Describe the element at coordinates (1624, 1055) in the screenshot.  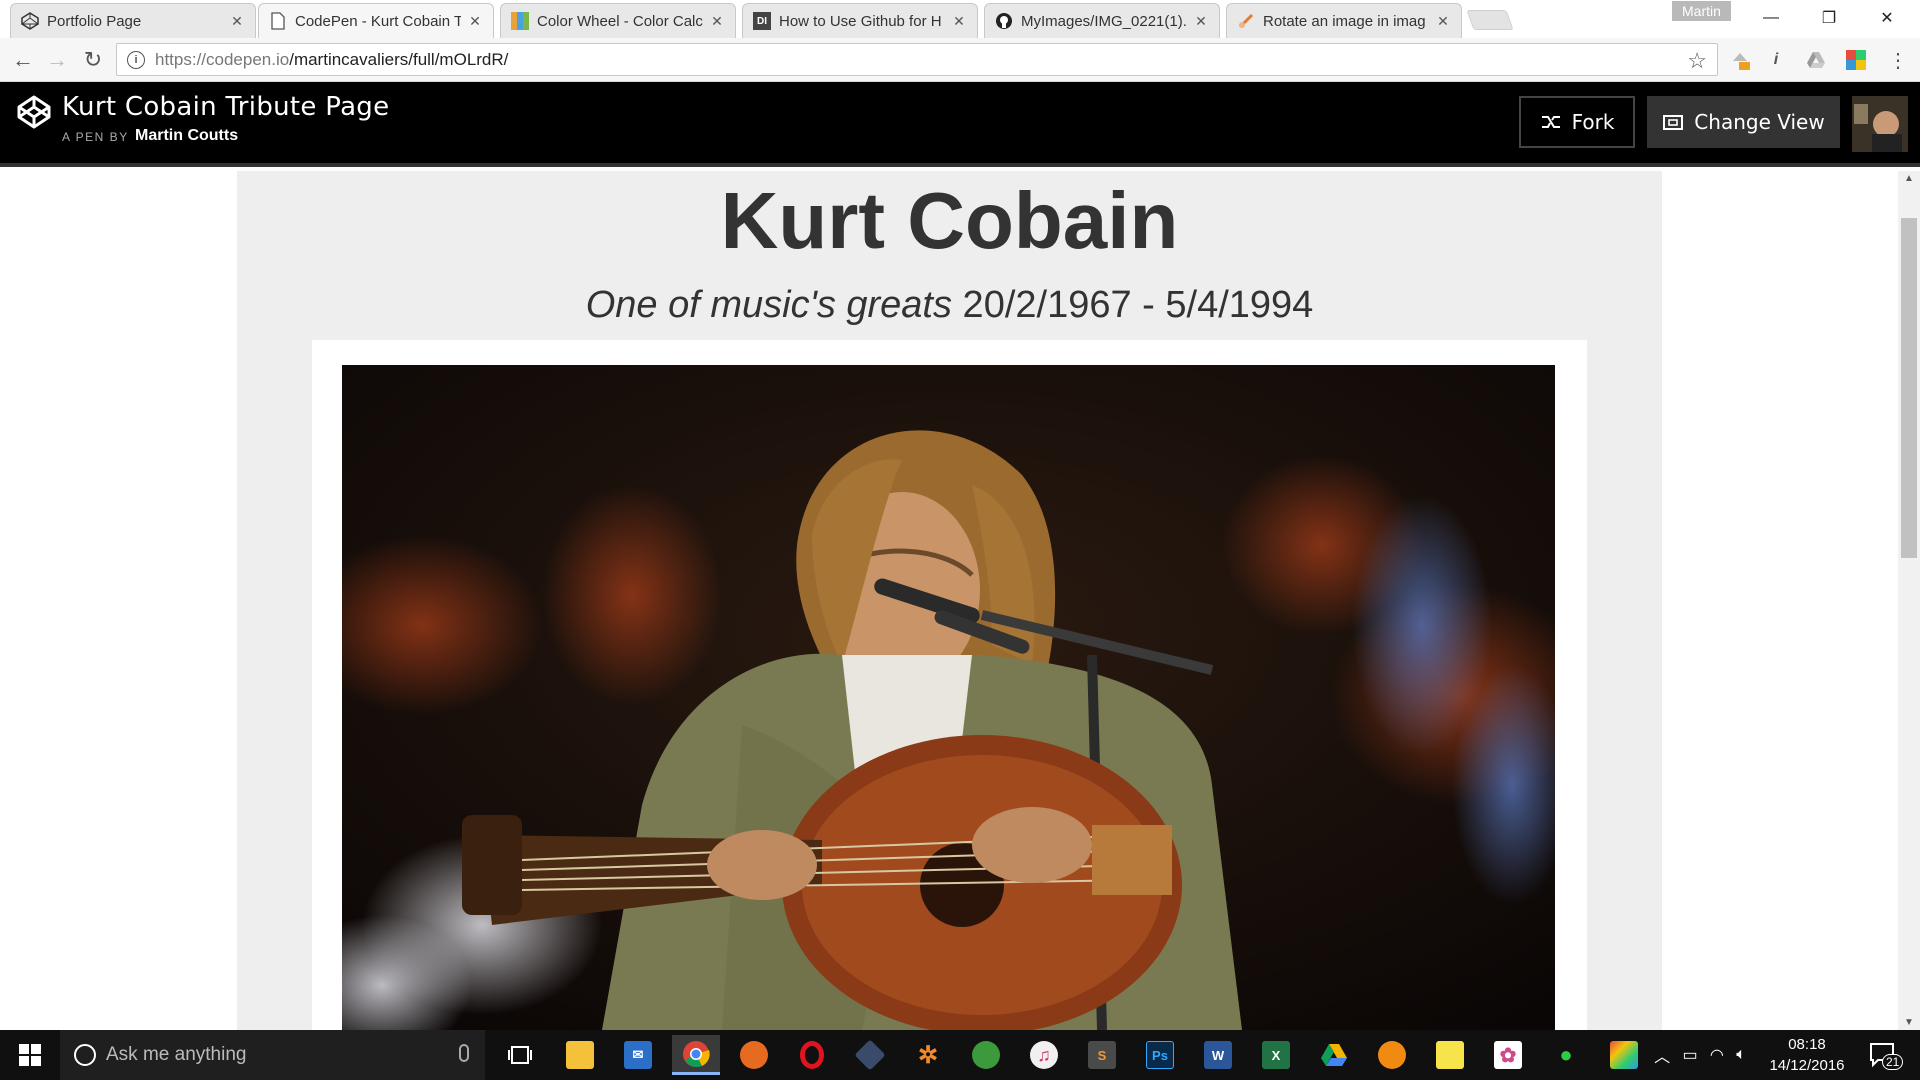
I see `colorful-app-icon` at that location.